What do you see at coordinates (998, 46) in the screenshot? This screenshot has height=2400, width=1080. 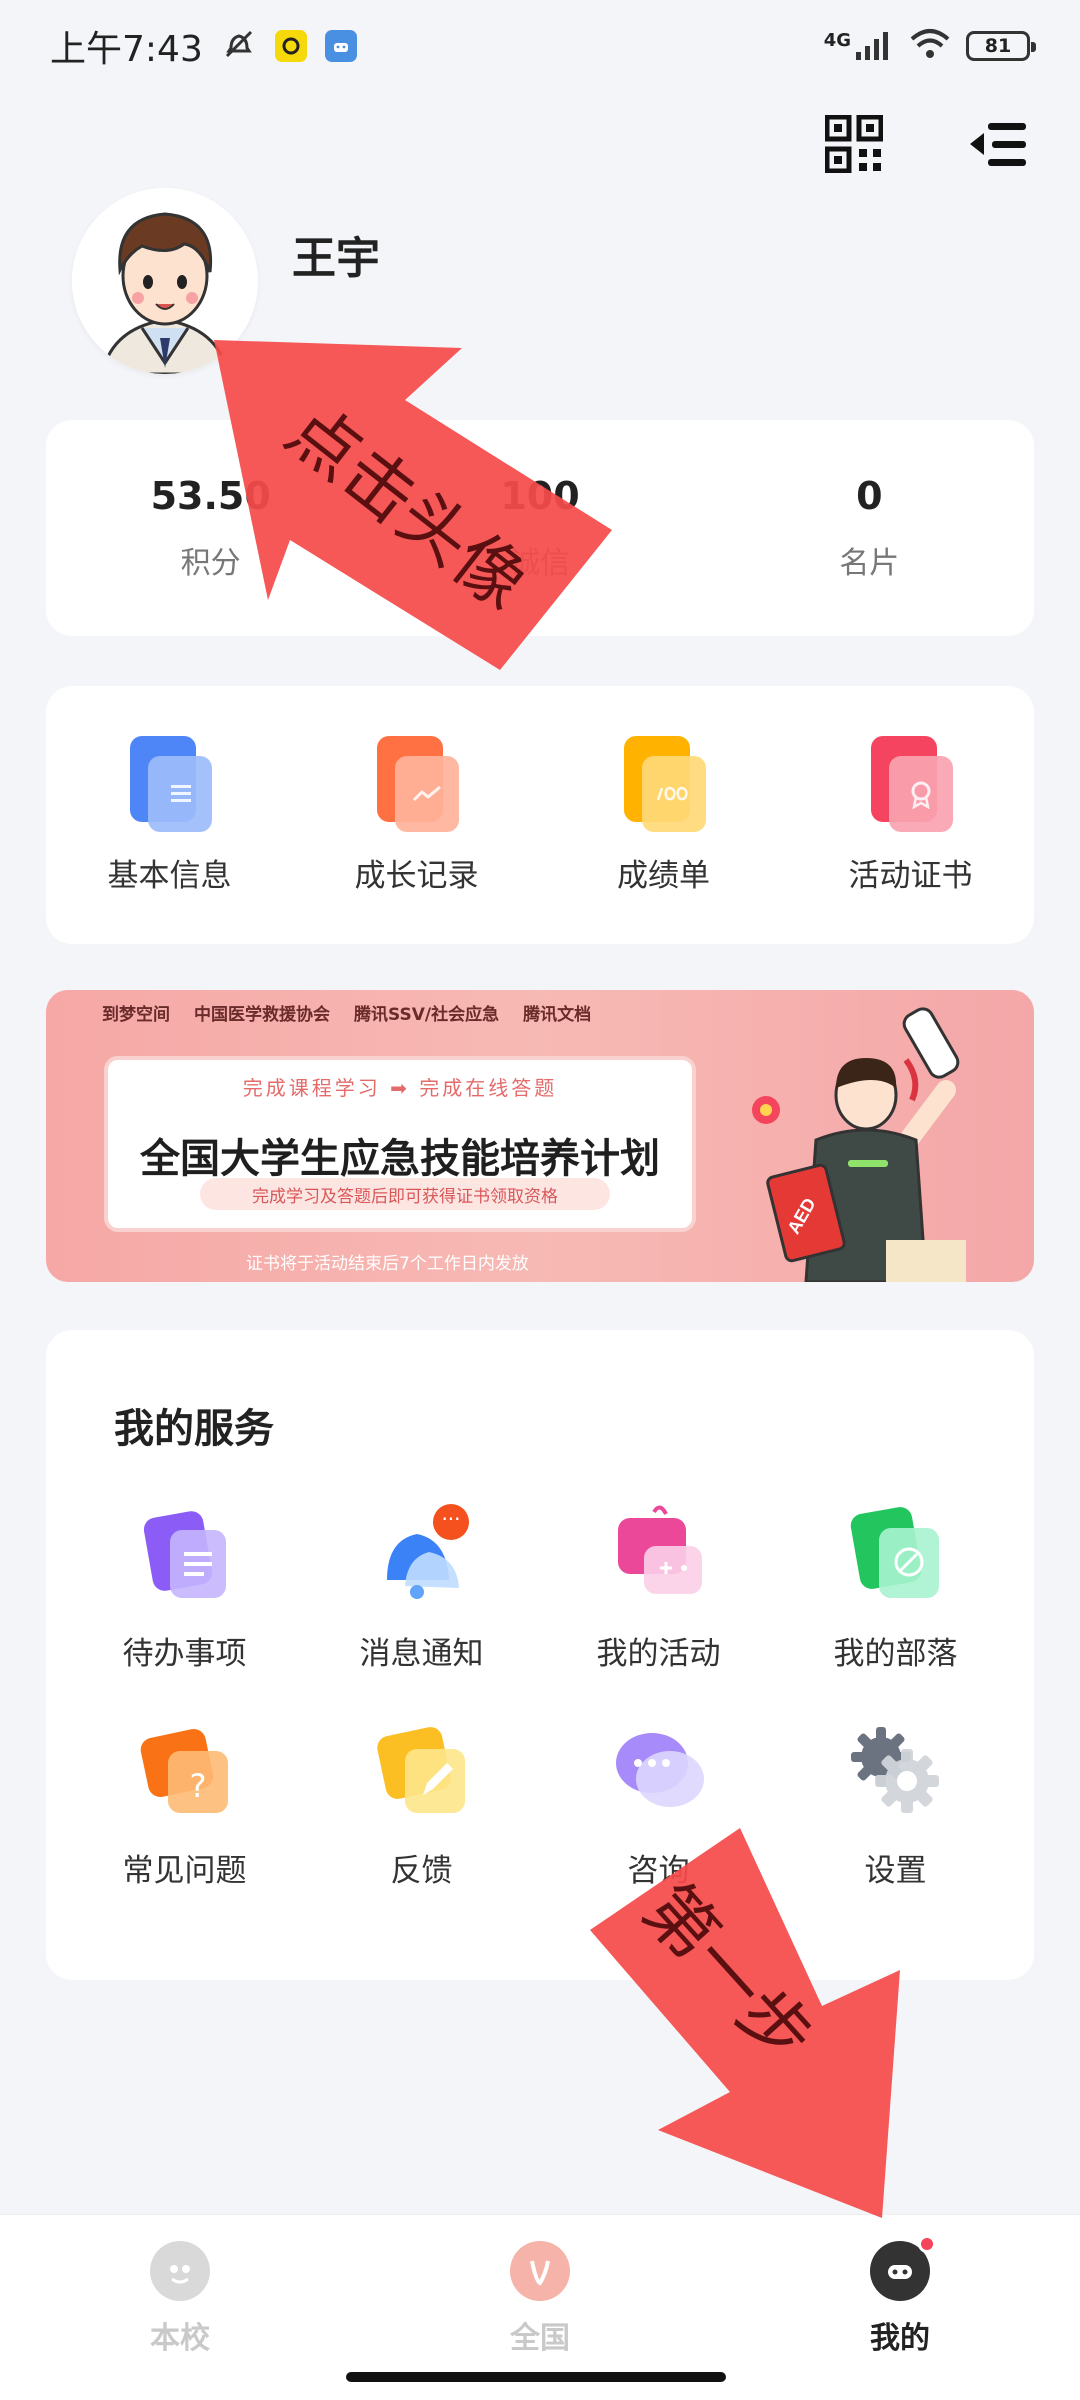 I see `battery-level: 81` at bounding box center [998, 46].